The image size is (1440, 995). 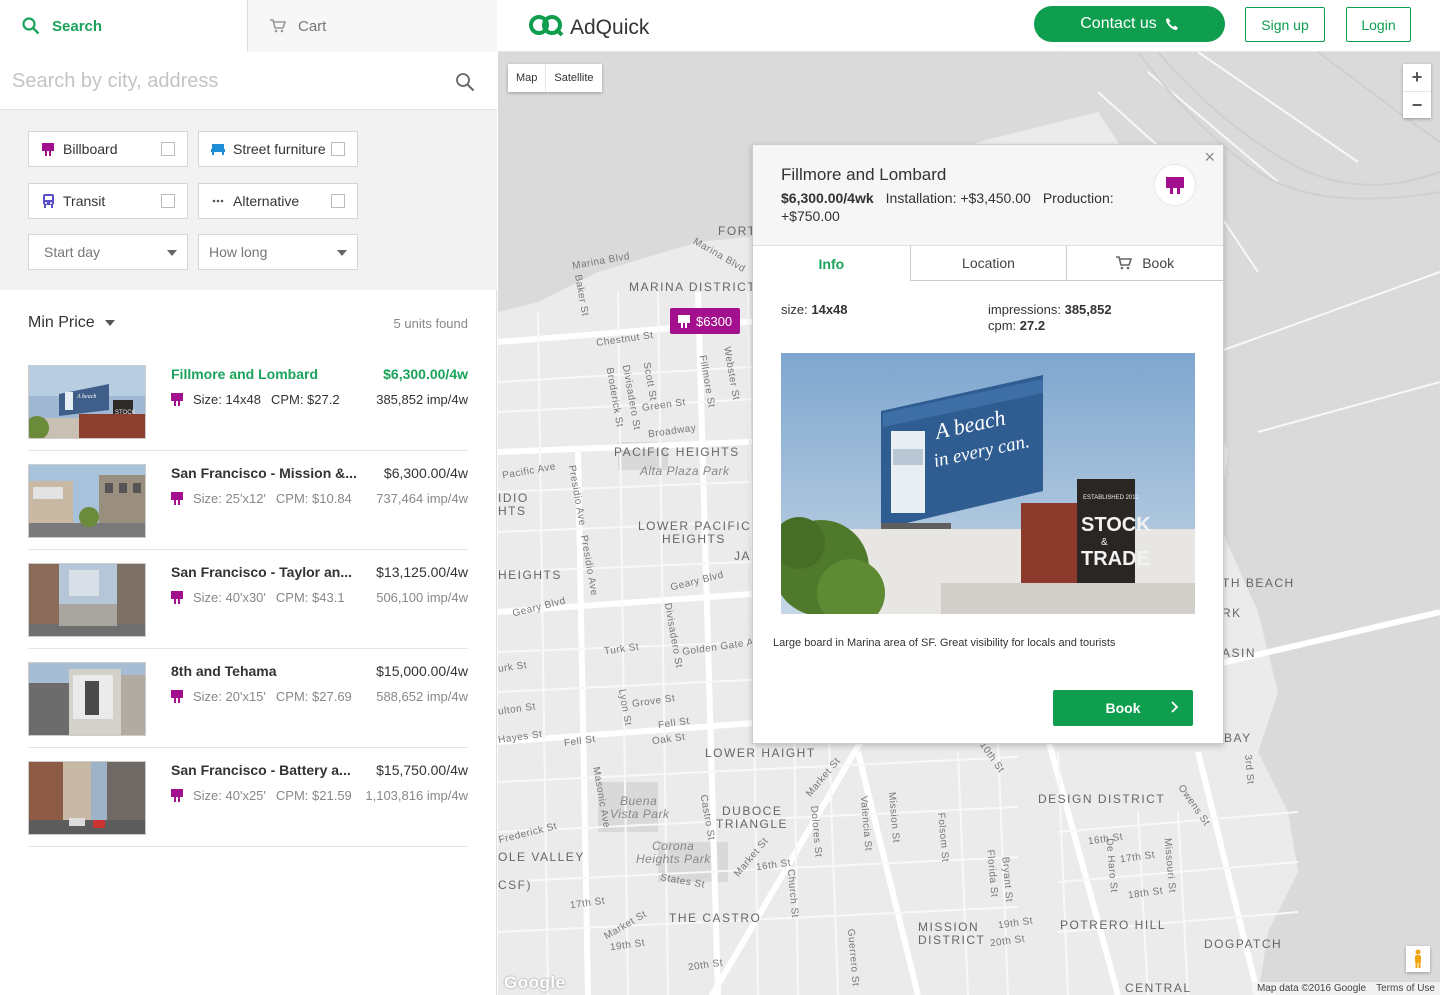 I want to click on impressions-label: impressions:, so click(x=1024, y=309).